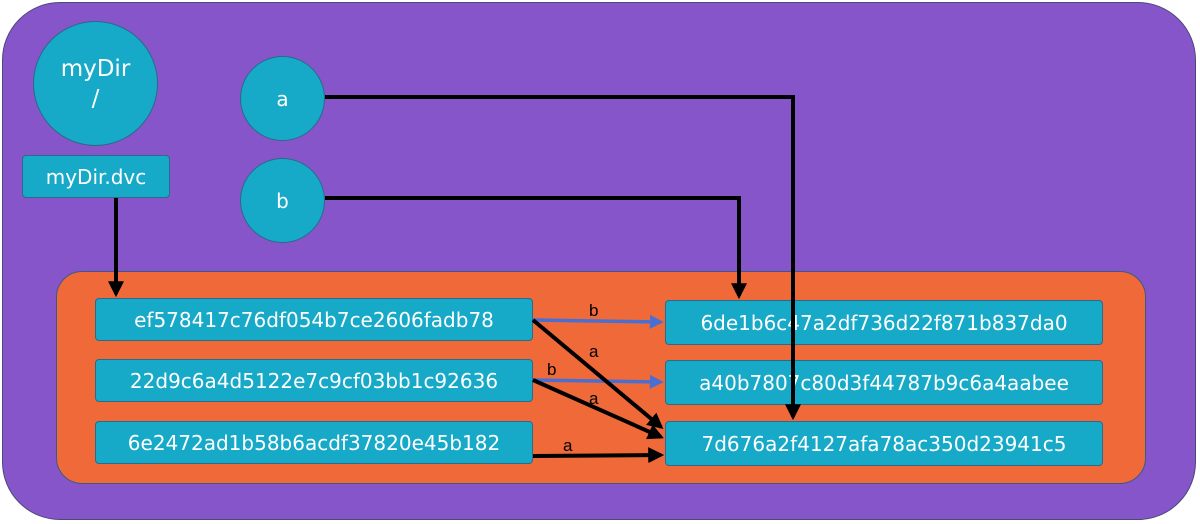  What do you see at coordinates (594, 398) in the screenshot?
I see `edge-label-a-2: a` at bounding box center [594, 398].